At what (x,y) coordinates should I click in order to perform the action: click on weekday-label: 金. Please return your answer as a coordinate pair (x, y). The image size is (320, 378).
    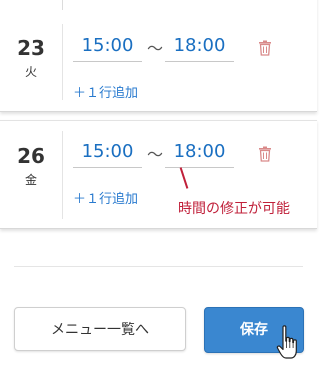
    Looking at the image, I should click on (30, 180).